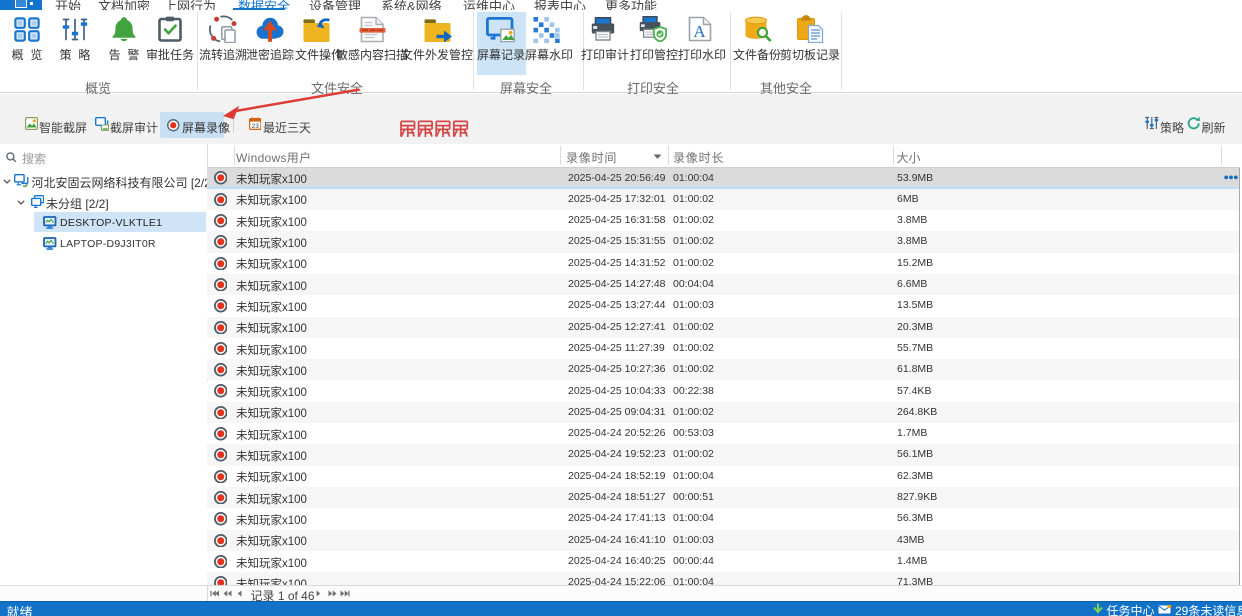 The width and height of the screenshot is (1242, 616). Describe the element at coordinates (699, 31) in the screenshot. I see `svg-text: A` at that location.